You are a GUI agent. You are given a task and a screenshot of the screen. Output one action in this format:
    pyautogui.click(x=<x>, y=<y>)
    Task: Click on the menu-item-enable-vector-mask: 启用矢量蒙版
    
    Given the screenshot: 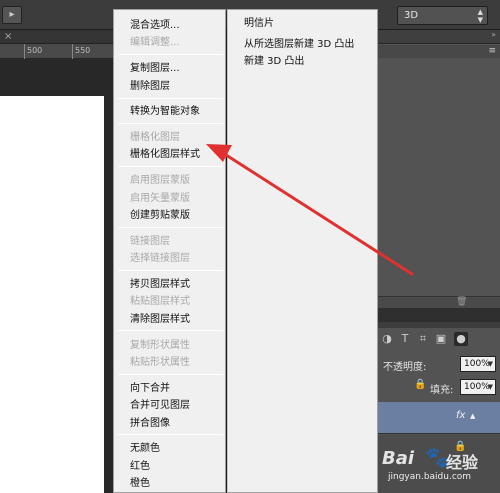 What is the action you would take?
    pyautogui.click(x=160, y=198)
    